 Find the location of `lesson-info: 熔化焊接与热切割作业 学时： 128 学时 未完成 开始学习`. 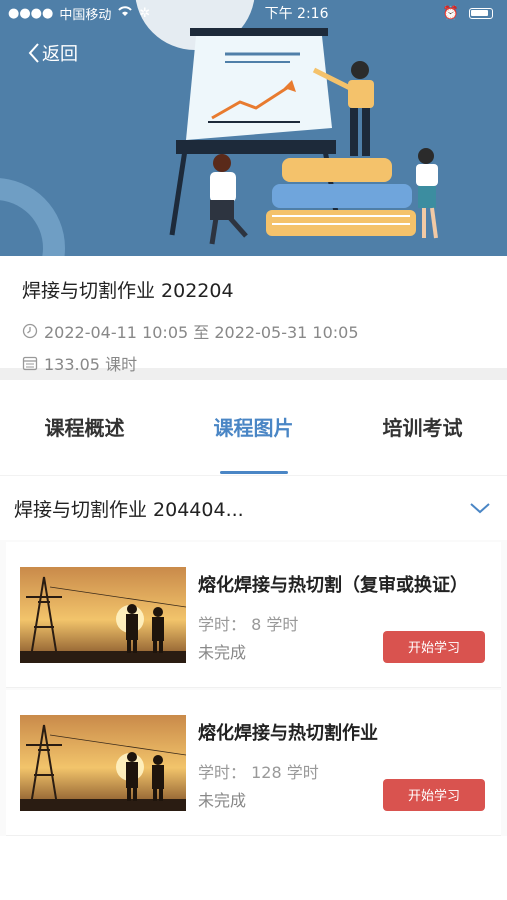

lesson-info: 熔化焊接与热切割作业 学时： 128 学时 未完成 开始学习 is located at coordinates (342, 763).